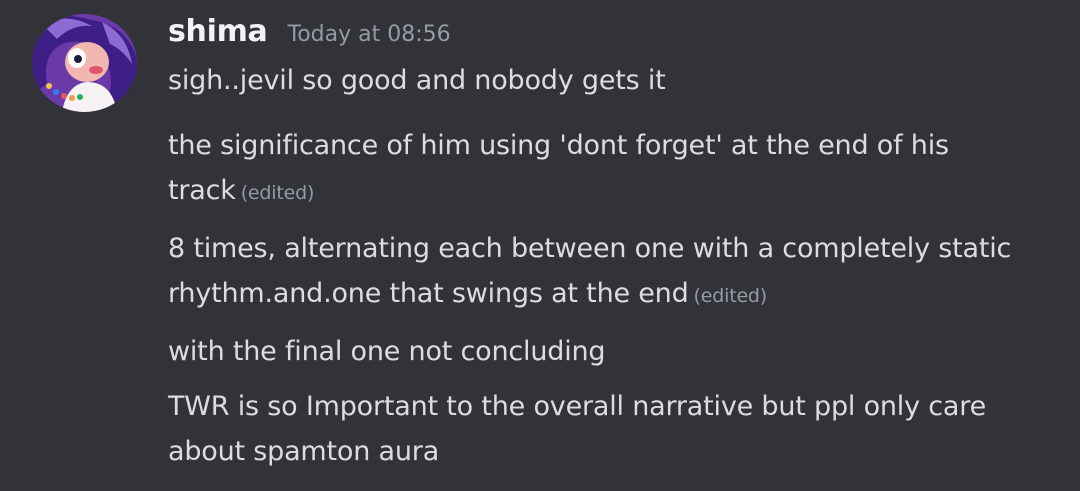 This screenshot has height=491, width=1080. I want to click on message-4: with the final one not concluding, so click(613, 351).